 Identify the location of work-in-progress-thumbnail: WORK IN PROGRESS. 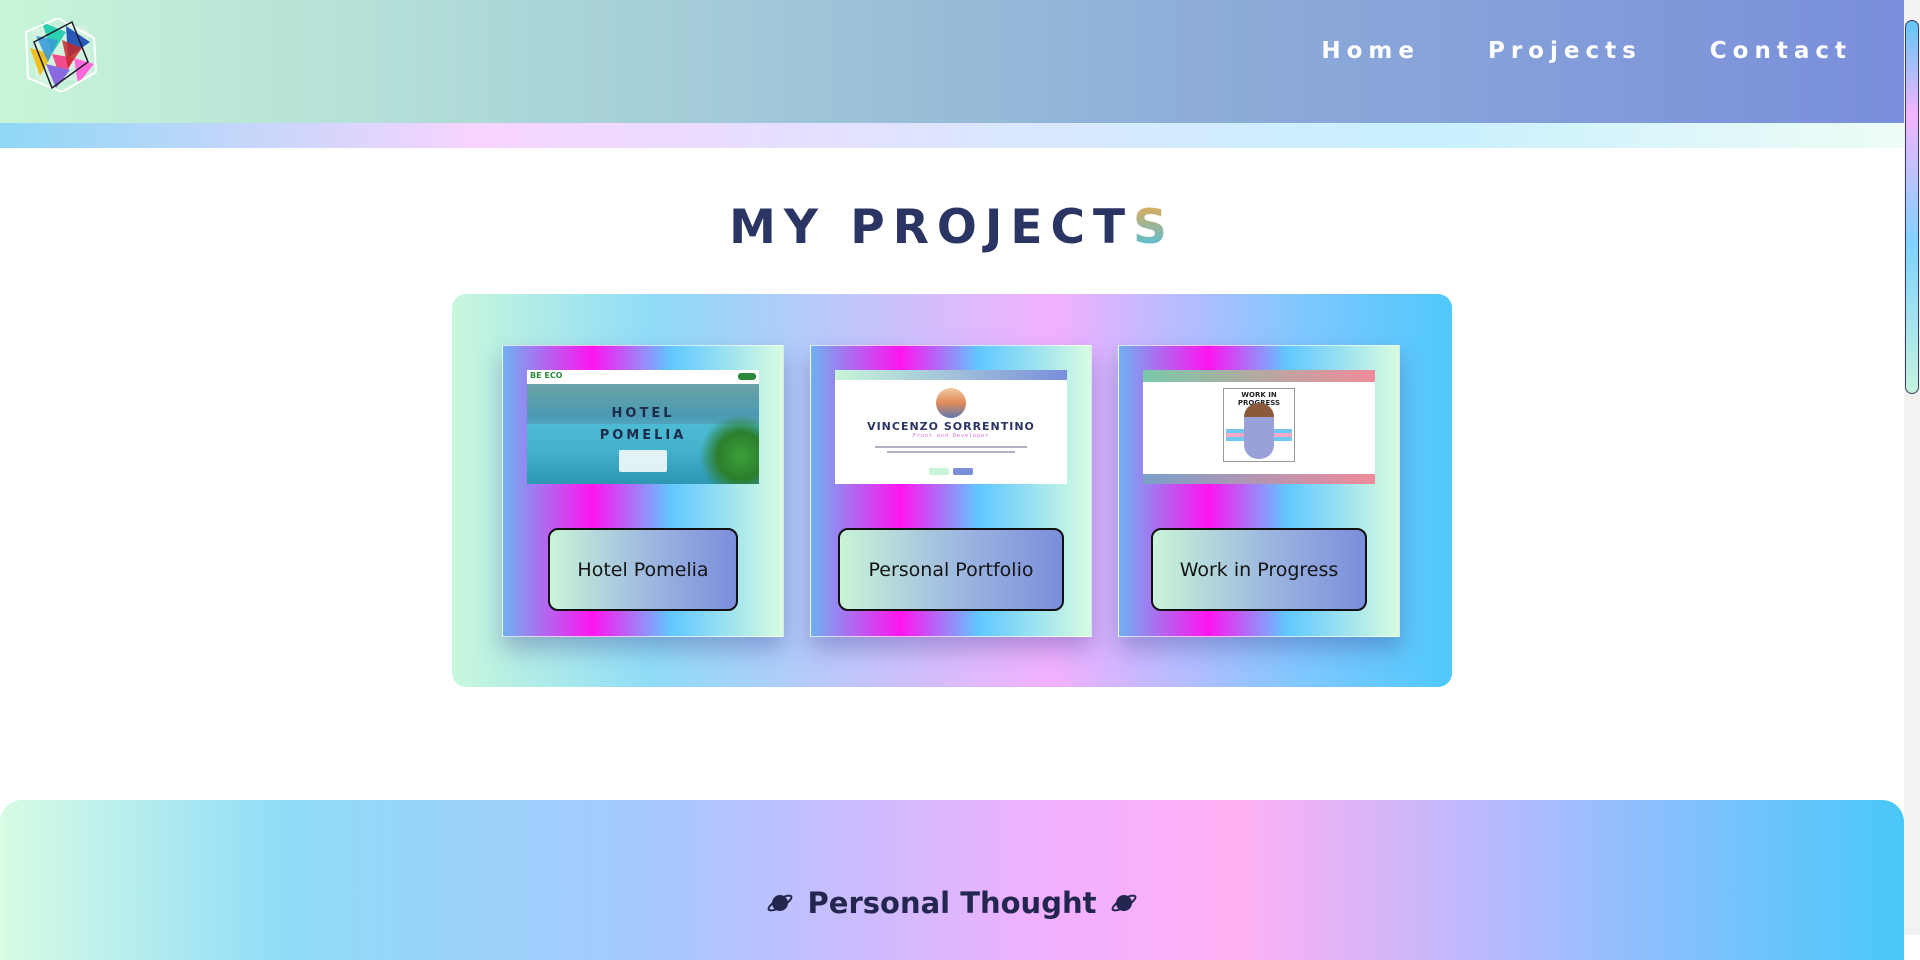
(1259, 427).